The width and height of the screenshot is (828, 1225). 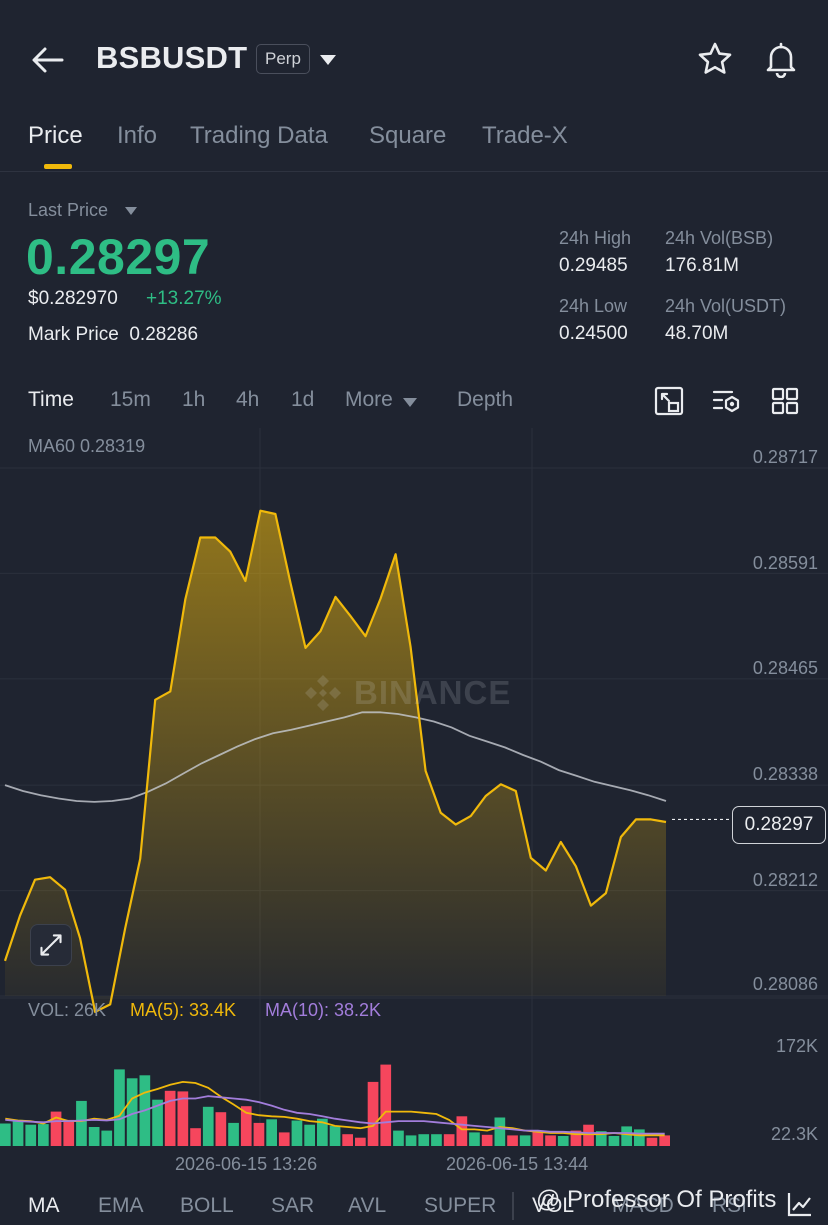 I want to click on binance-logo-icon, so click(x=323, y=693).